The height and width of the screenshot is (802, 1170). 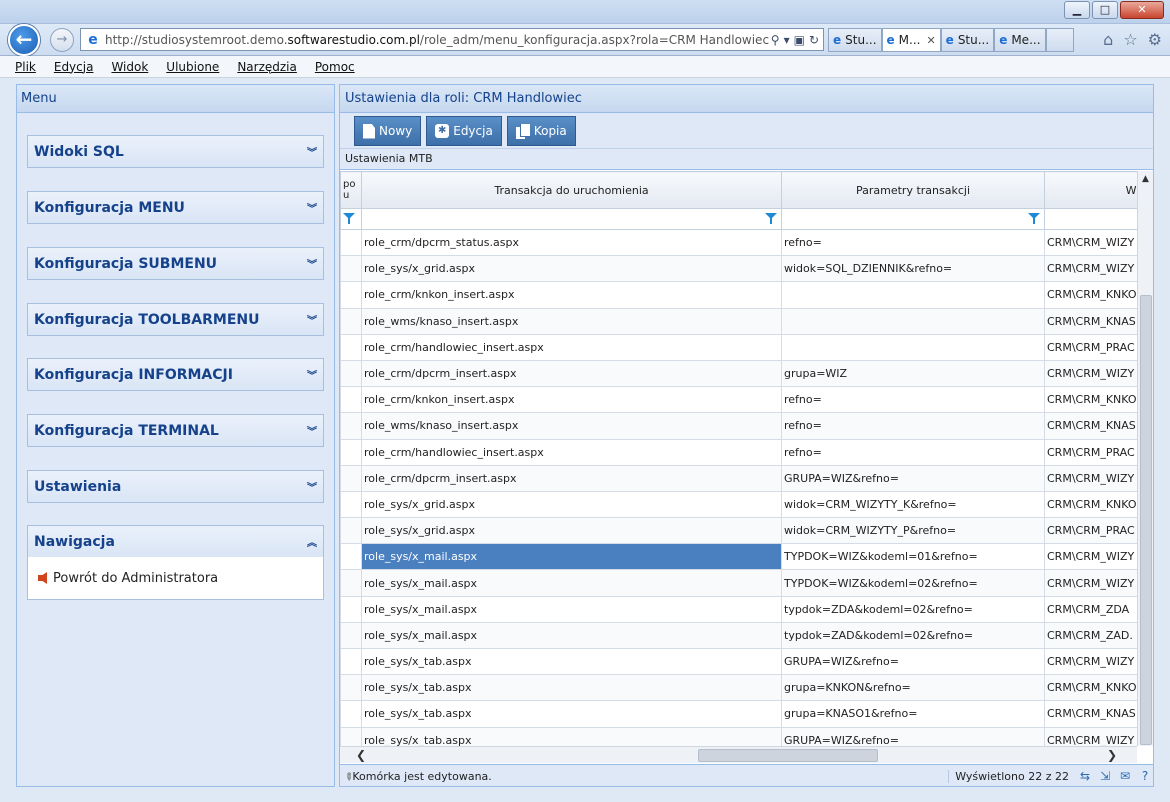 What do you see at coordinates (913, 531) in the screenshot?
I see `table-cell: widok=CRM_WIZYTY_P&refno=` at bounding box center [913, 531].